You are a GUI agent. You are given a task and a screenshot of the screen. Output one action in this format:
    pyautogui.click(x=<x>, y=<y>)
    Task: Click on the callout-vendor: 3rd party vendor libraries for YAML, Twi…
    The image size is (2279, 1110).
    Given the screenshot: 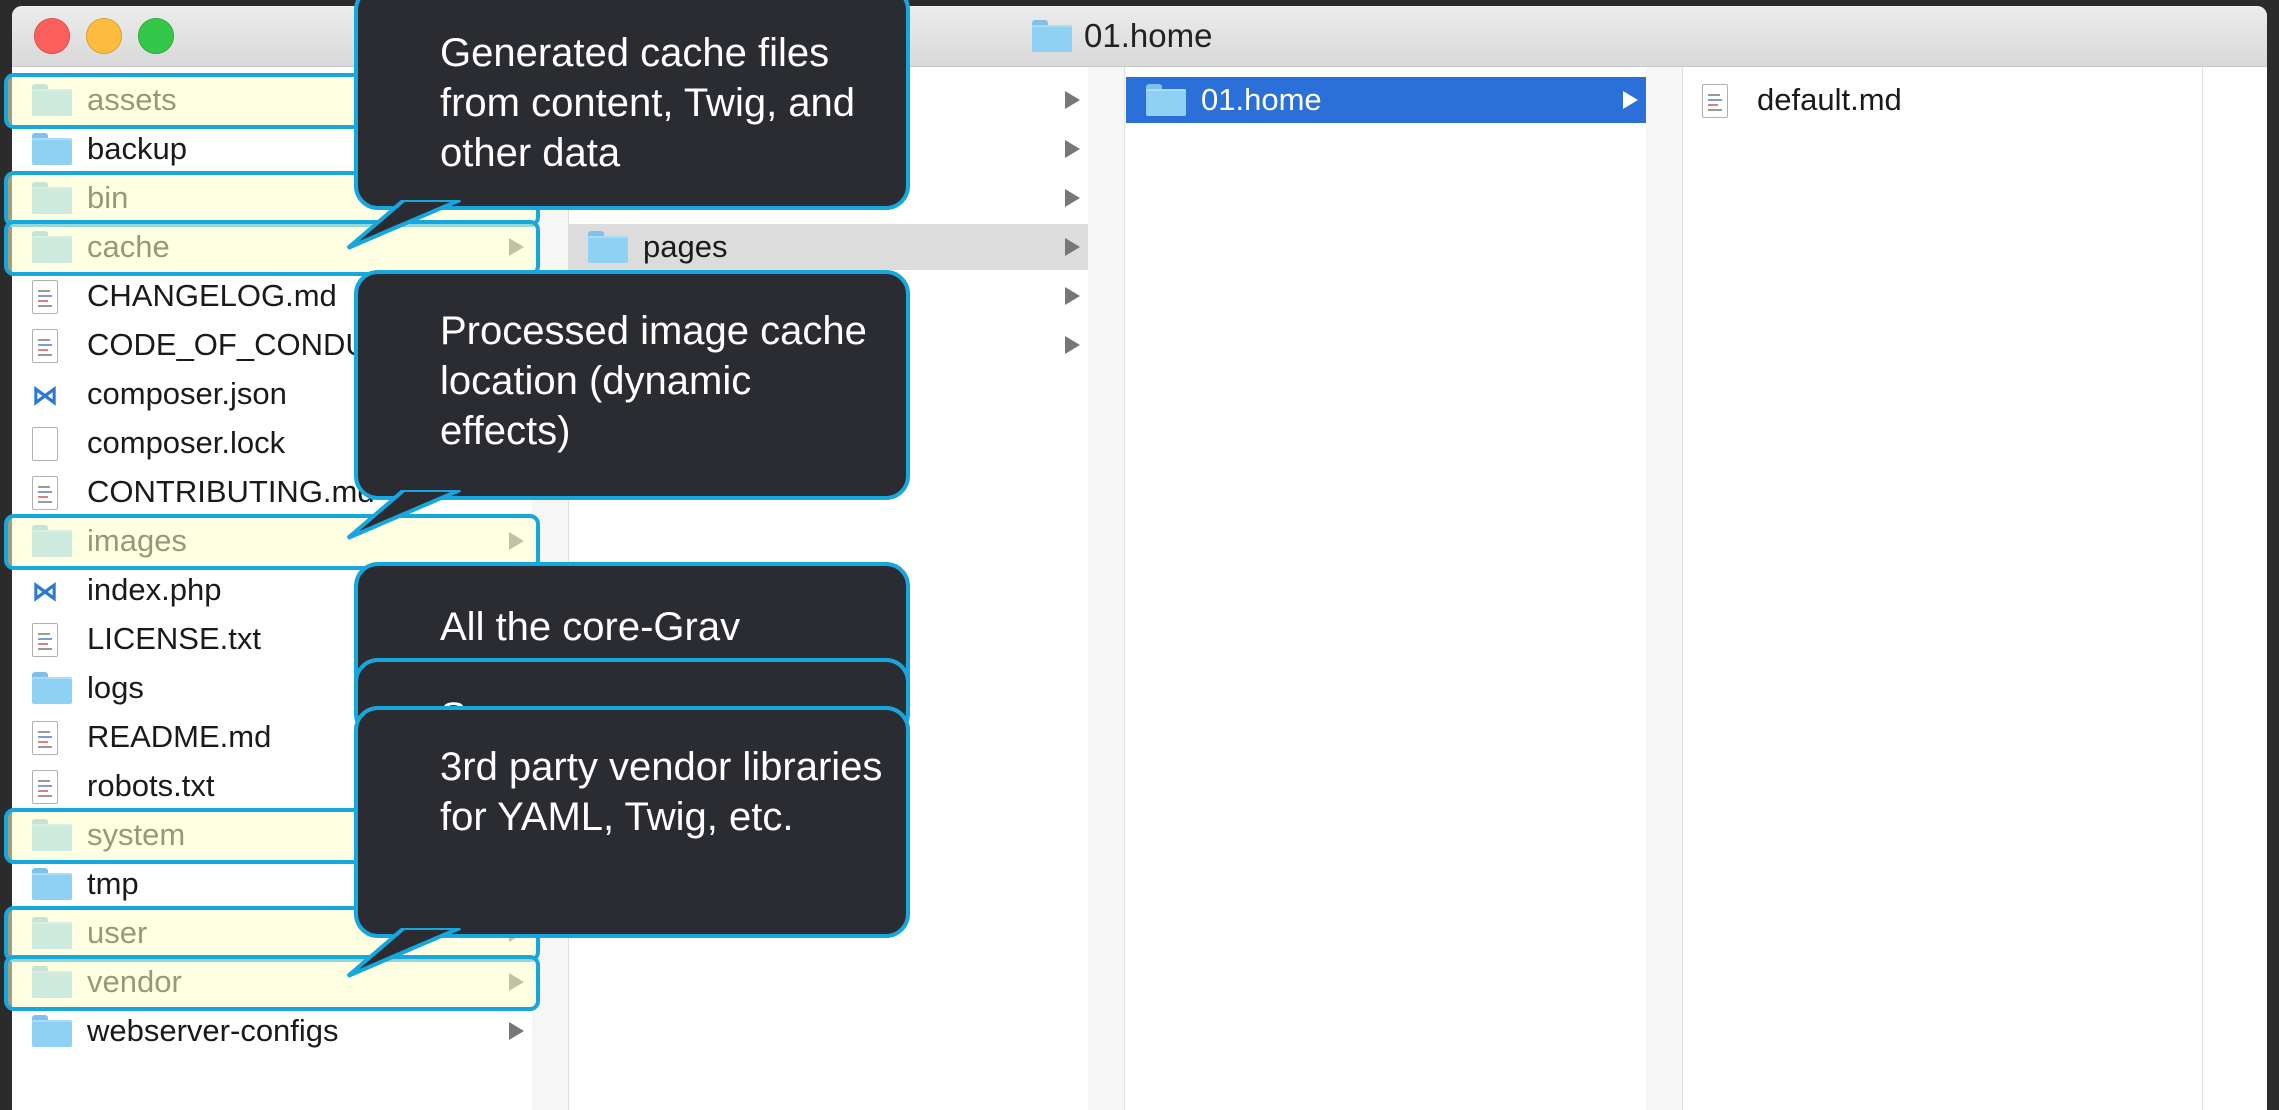 What is the action you would take?
    pyautogui.click(x=632, y=822)
    